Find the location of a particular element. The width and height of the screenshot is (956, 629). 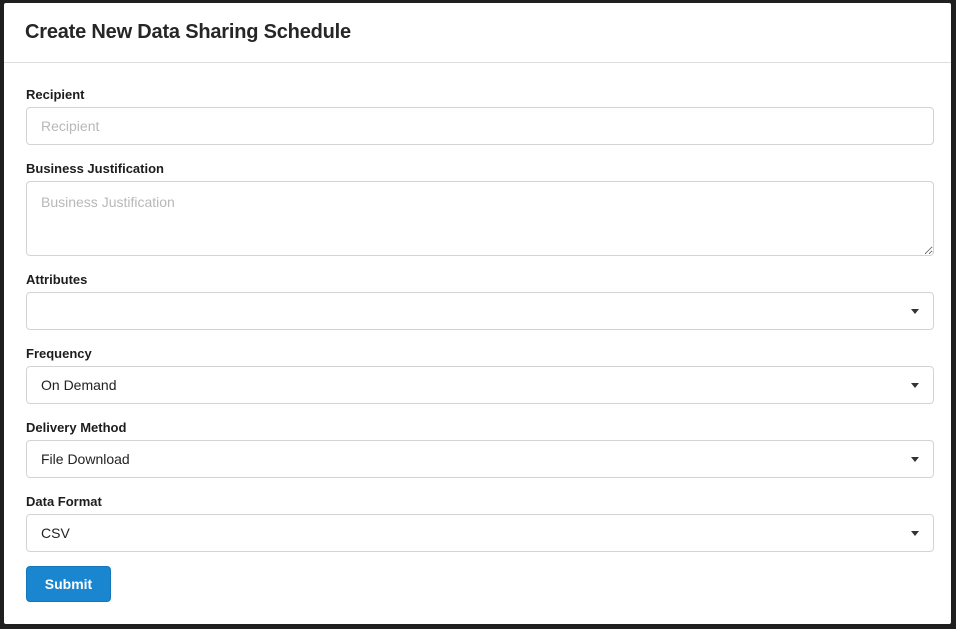

frequency-label: Frequency is located at coordinates (59, 353).